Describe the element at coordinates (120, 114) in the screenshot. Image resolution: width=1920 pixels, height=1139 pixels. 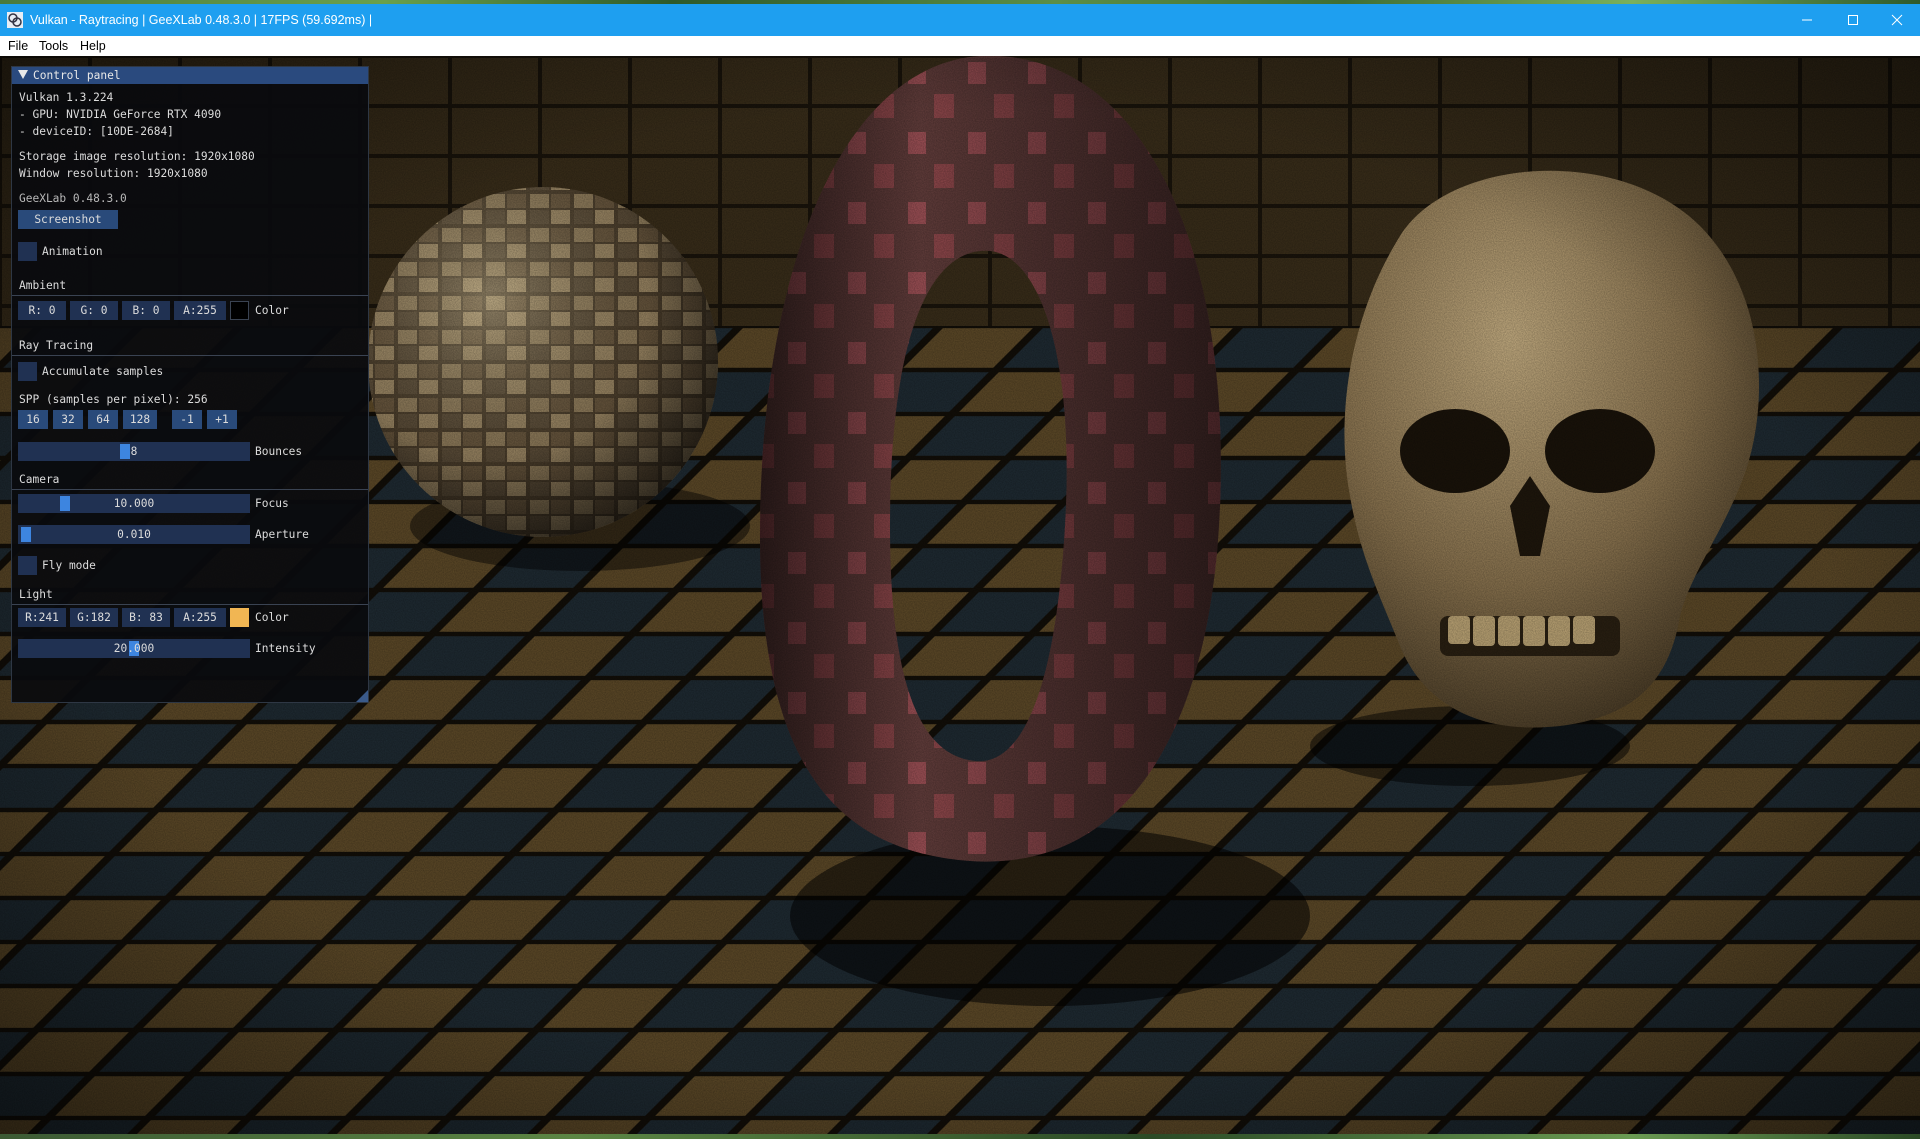
I see `gpu-name: - GPU: NVIDIA GeForce RTX 4090` at that location.